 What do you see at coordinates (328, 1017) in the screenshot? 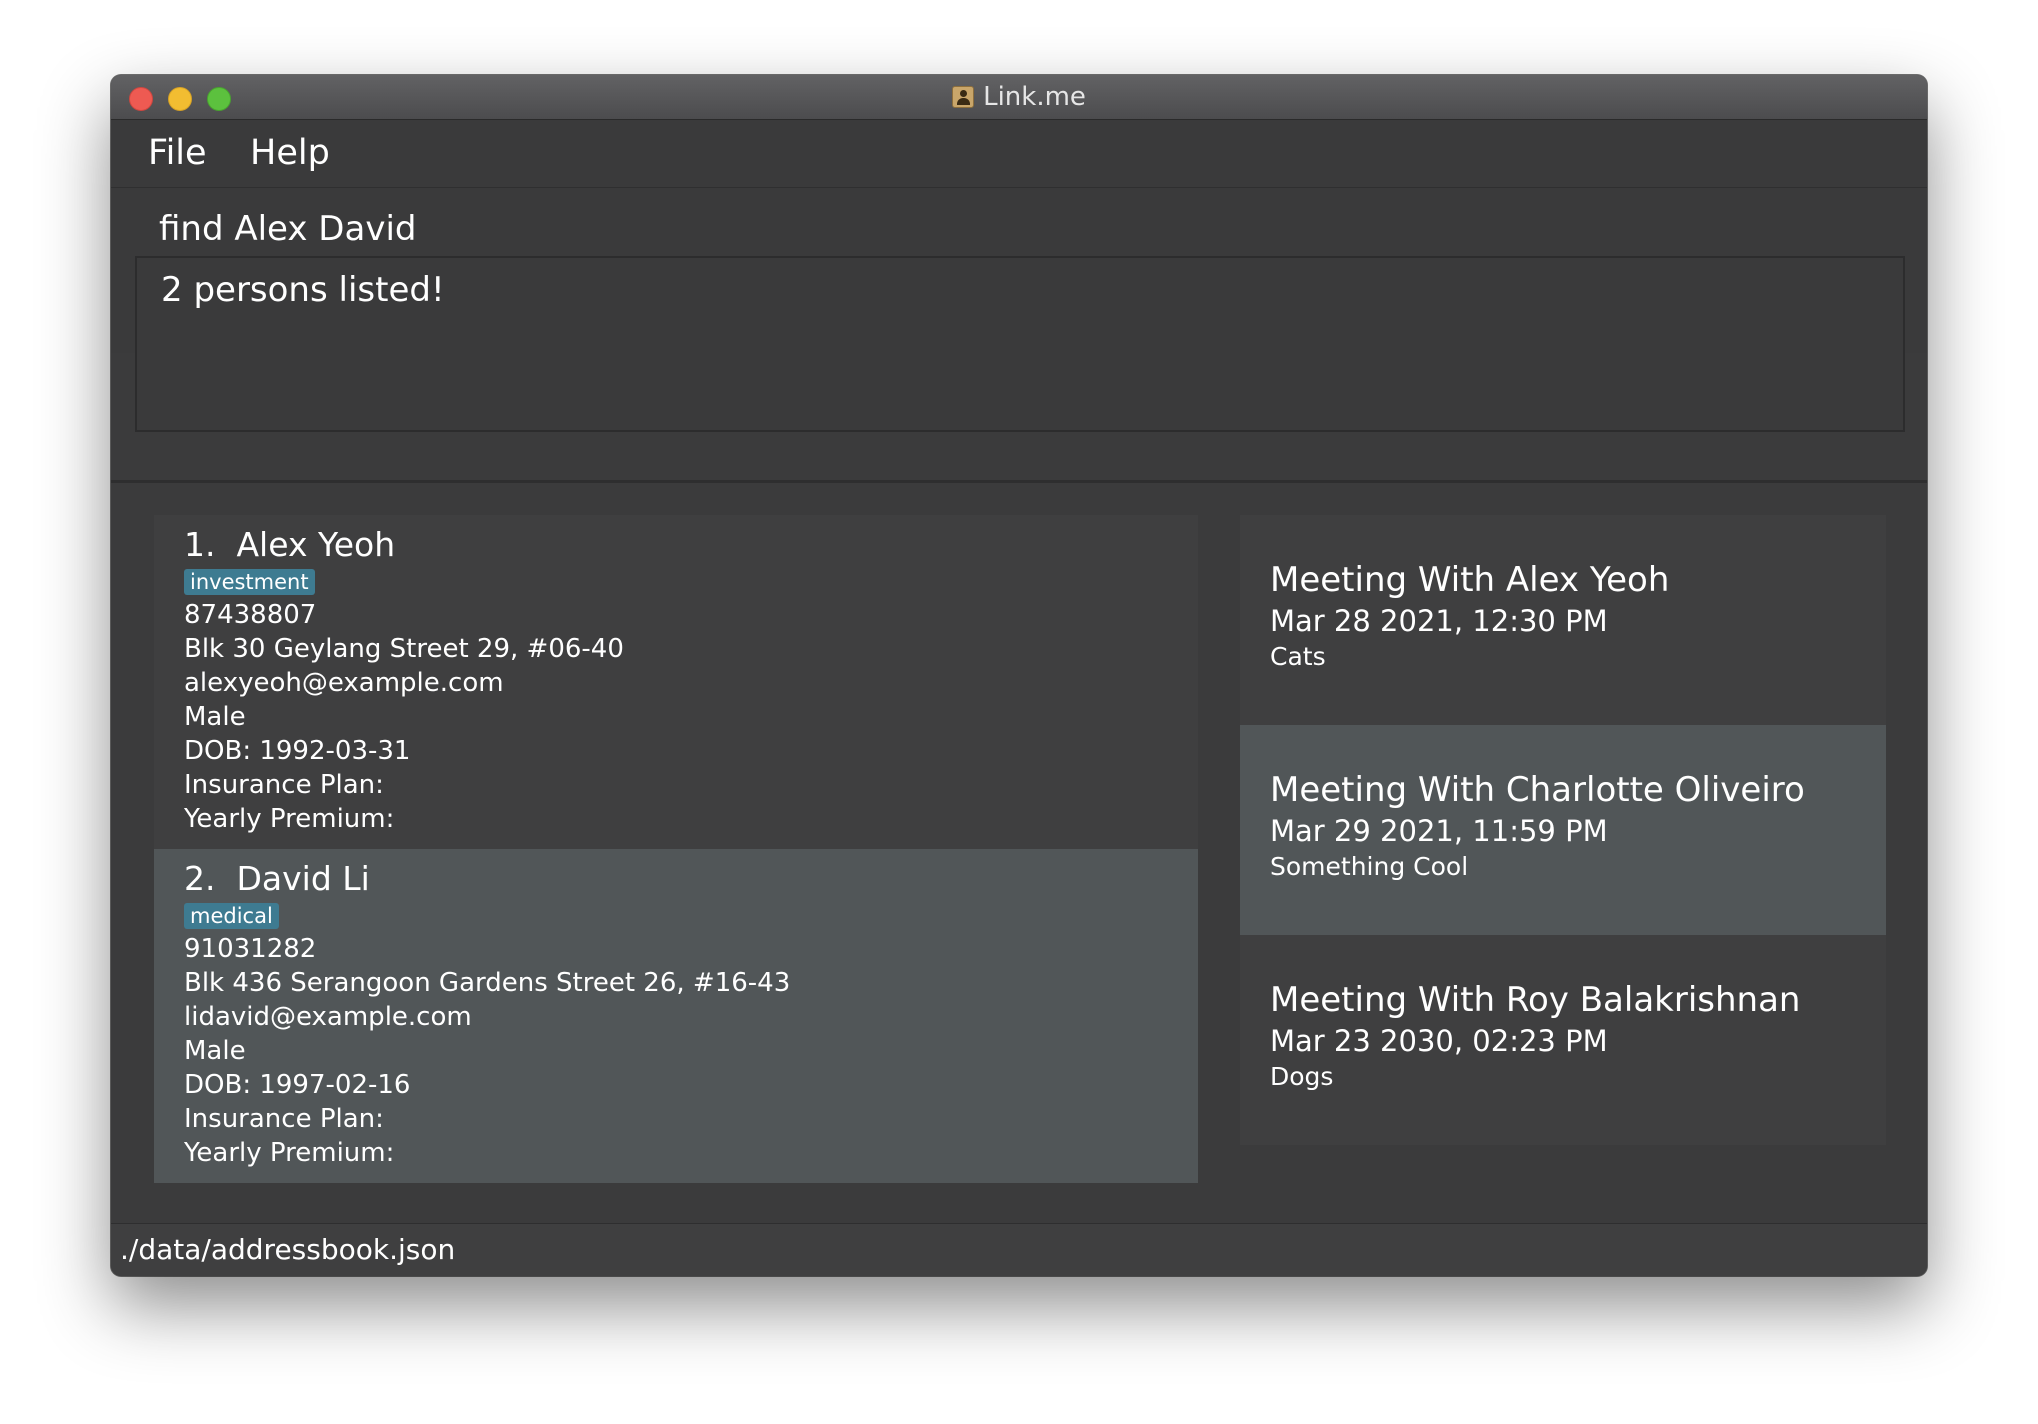
I see `person-email: lidavid@example.com` at bounding box center [328, 1017].